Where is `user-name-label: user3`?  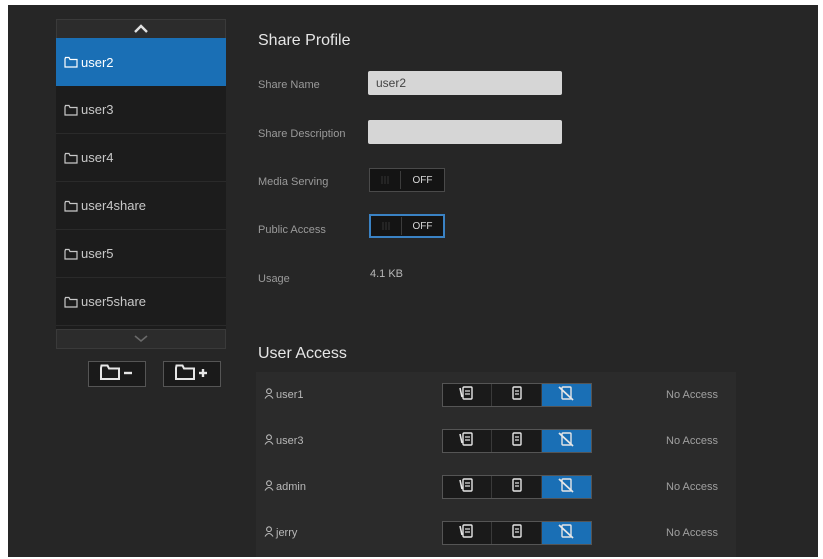
user-name-label: user3 is located at coordinates (290, 441).